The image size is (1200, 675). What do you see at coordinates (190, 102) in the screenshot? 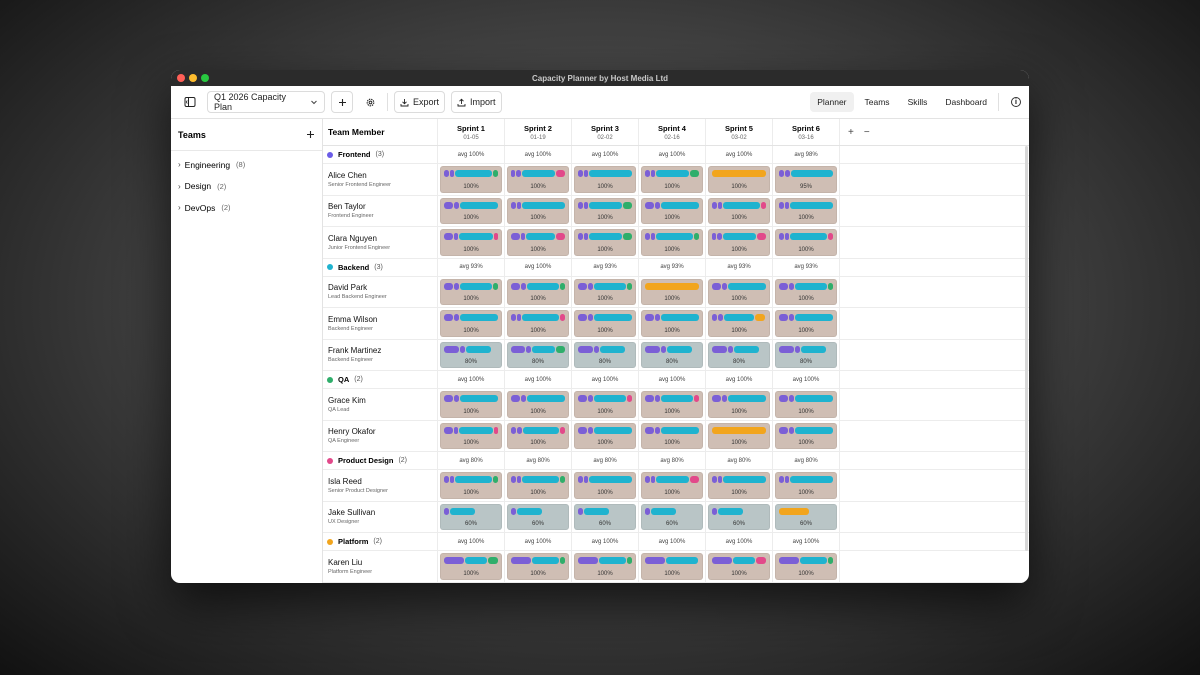
I see `toggle-sidebar-button` at bounding box center [190, 102].